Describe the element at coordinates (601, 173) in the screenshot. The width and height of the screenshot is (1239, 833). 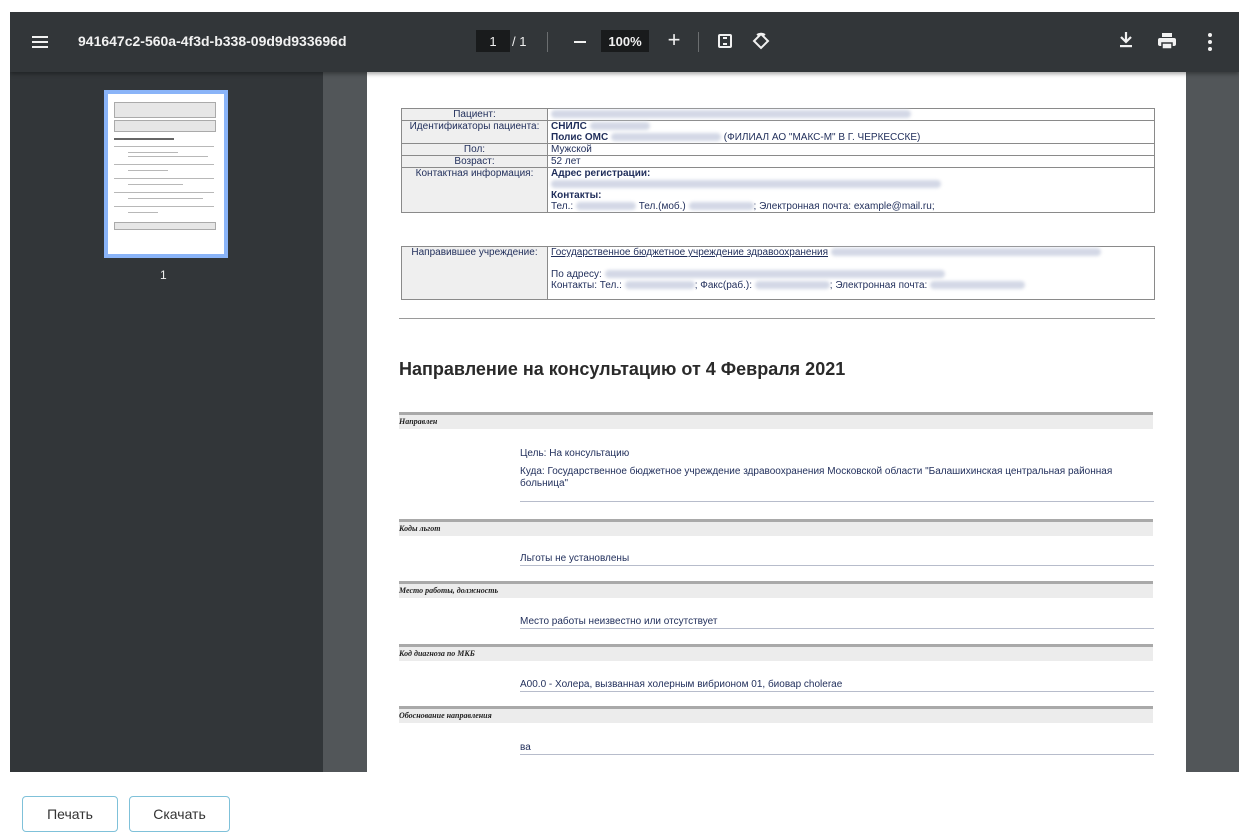
I see `registration-address-label: Адрес регистрации:` at that location.